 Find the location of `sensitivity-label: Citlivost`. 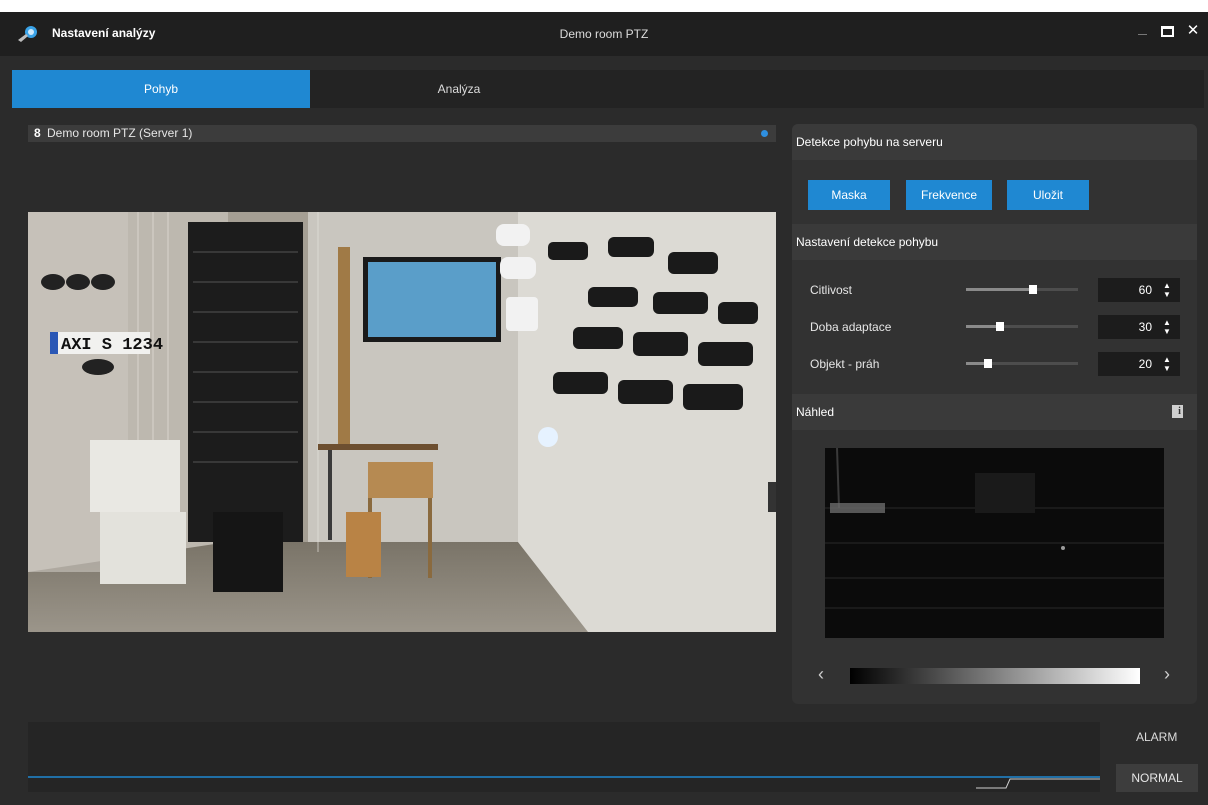

sensitivity-label: Citlivost is located at coordinates (831, 290).